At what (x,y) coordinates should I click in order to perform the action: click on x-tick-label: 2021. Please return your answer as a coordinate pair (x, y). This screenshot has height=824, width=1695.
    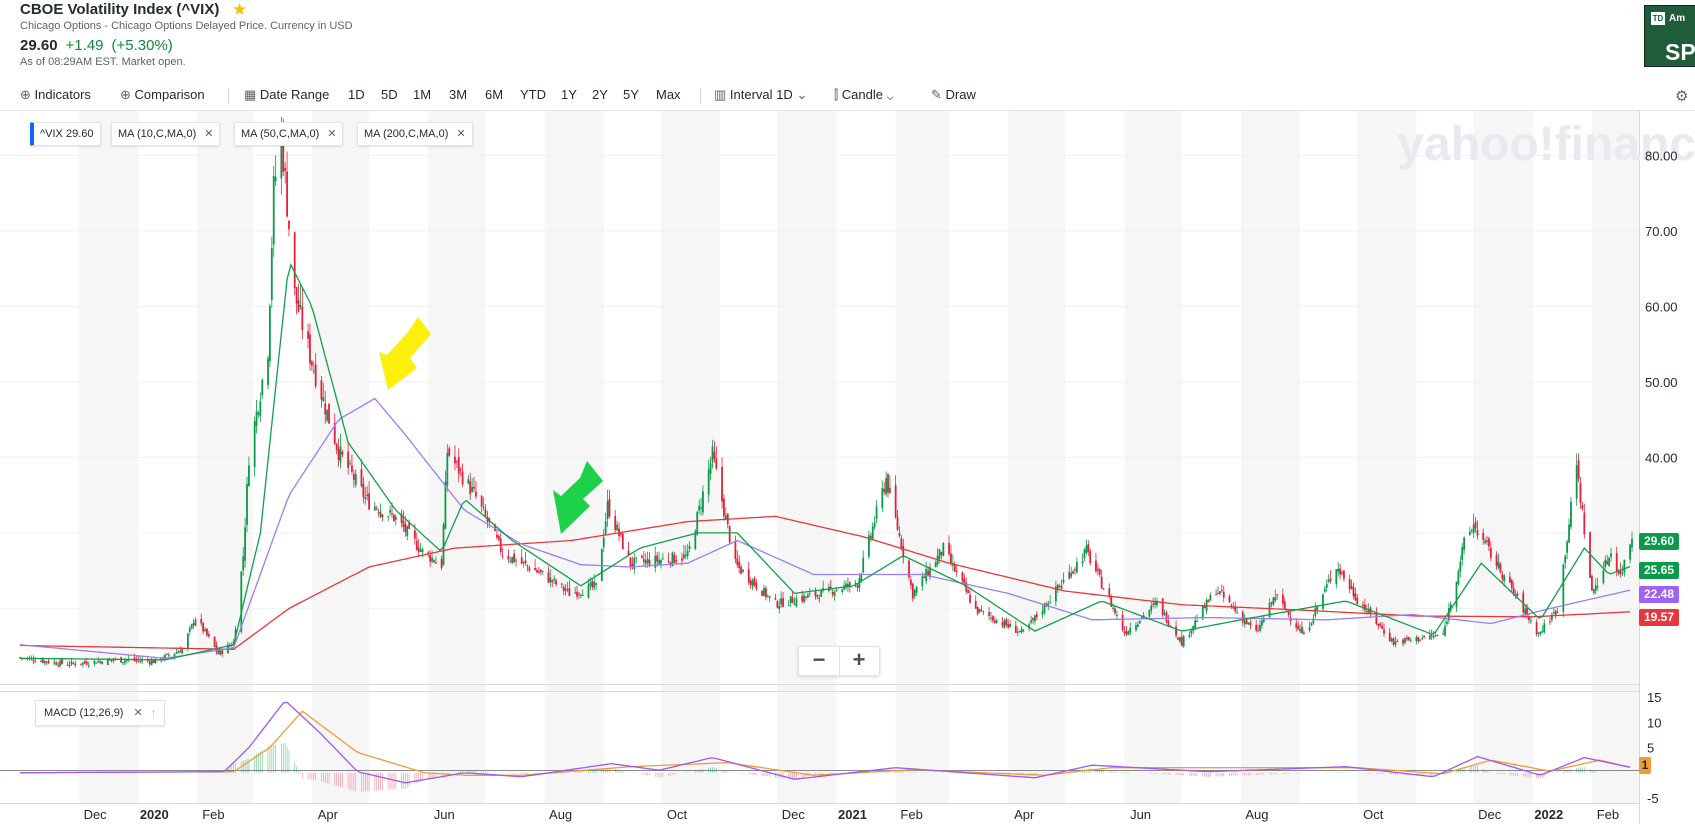
    Looking at the image, I should click on (852, 814).